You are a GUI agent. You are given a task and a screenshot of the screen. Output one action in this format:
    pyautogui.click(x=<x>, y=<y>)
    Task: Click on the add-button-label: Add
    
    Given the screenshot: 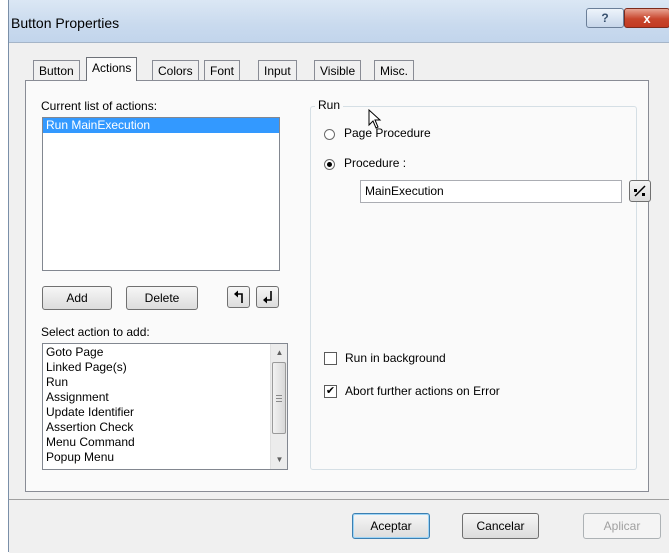 What is the action you would take?
    pyautogui.click(x=77, y=298)
    